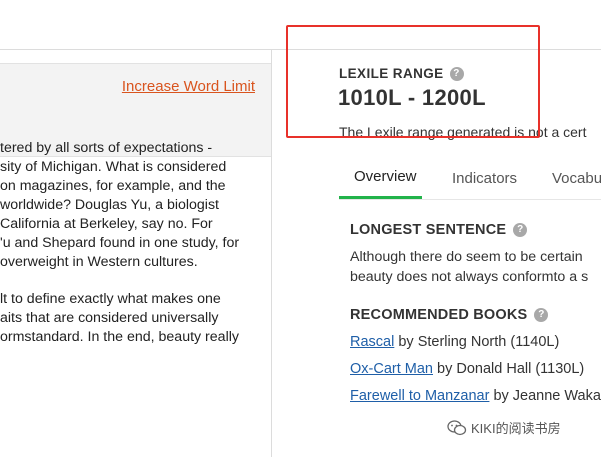 The height and width of the screenshot is (457, 601). Describe the element at coordinates (391, 73) in the screenshot. I see `lexile-range-label: LEXILE RANGE` at that location.